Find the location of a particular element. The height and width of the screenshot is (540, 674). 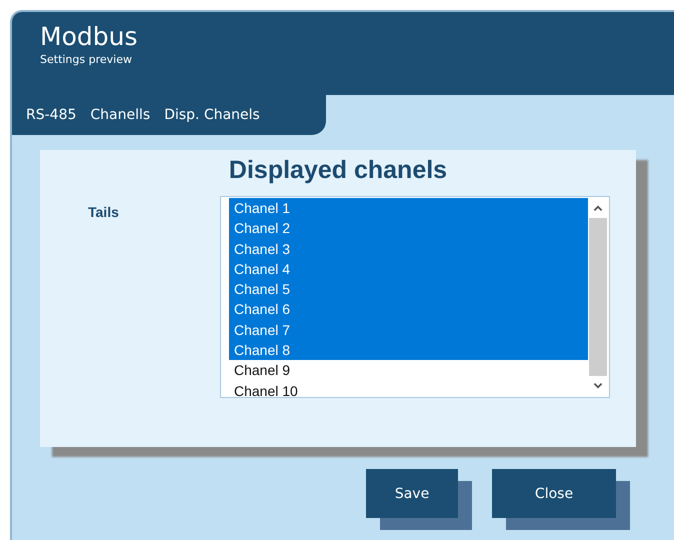

tab: Chanells is located at coordinates (120, 115).